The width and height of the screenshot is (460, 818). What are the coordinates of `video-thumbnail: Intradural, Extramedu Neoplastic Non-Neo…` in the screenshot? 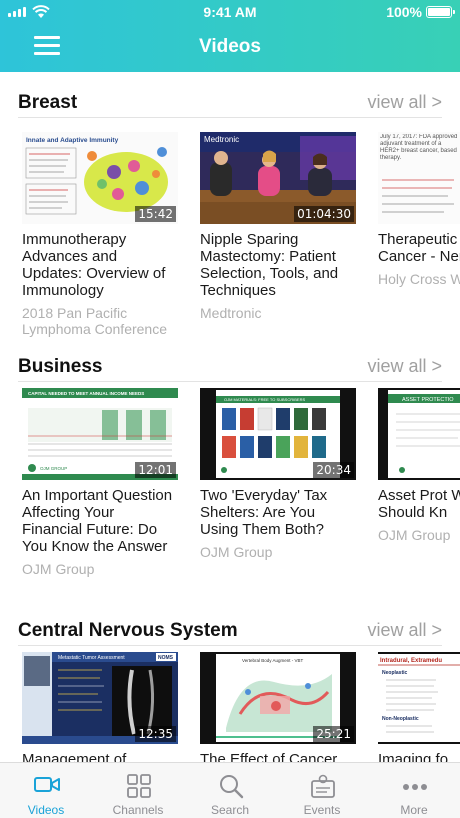 It's located at (419, 698).